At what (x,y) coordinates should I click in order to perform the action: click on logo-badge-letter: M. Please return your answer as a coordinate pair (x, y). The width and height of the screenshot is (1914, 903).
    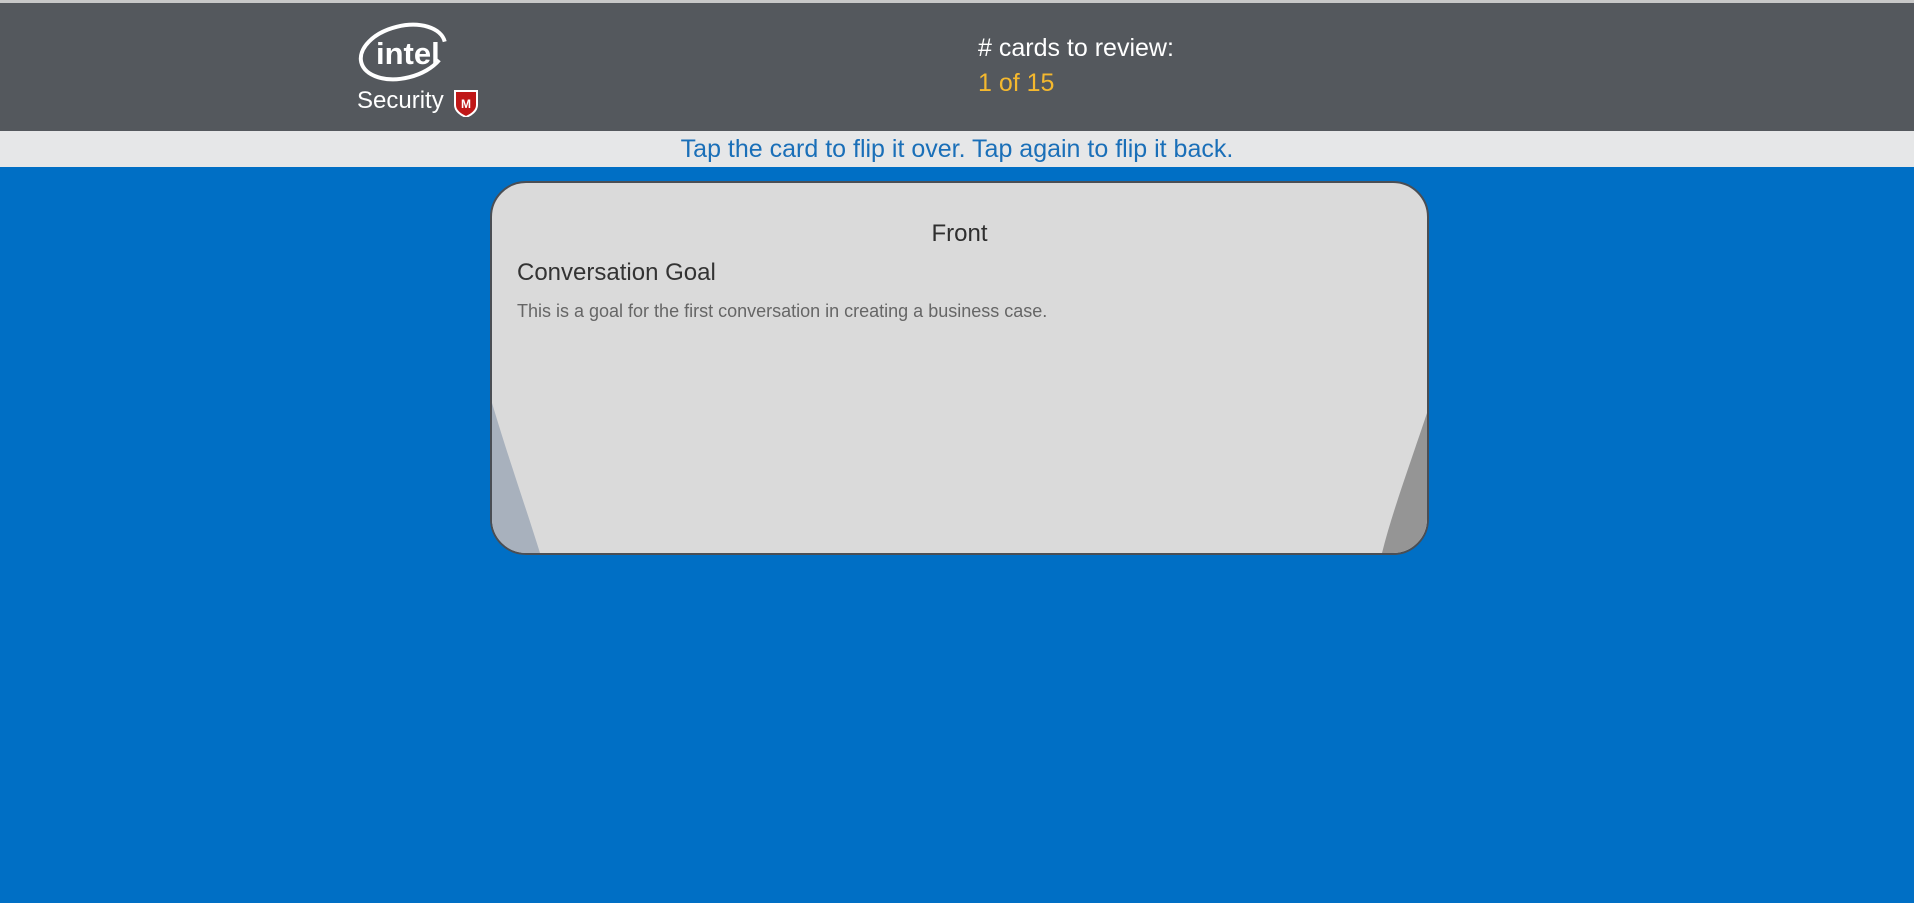
    Looking at the image, I should click on (466, 104).